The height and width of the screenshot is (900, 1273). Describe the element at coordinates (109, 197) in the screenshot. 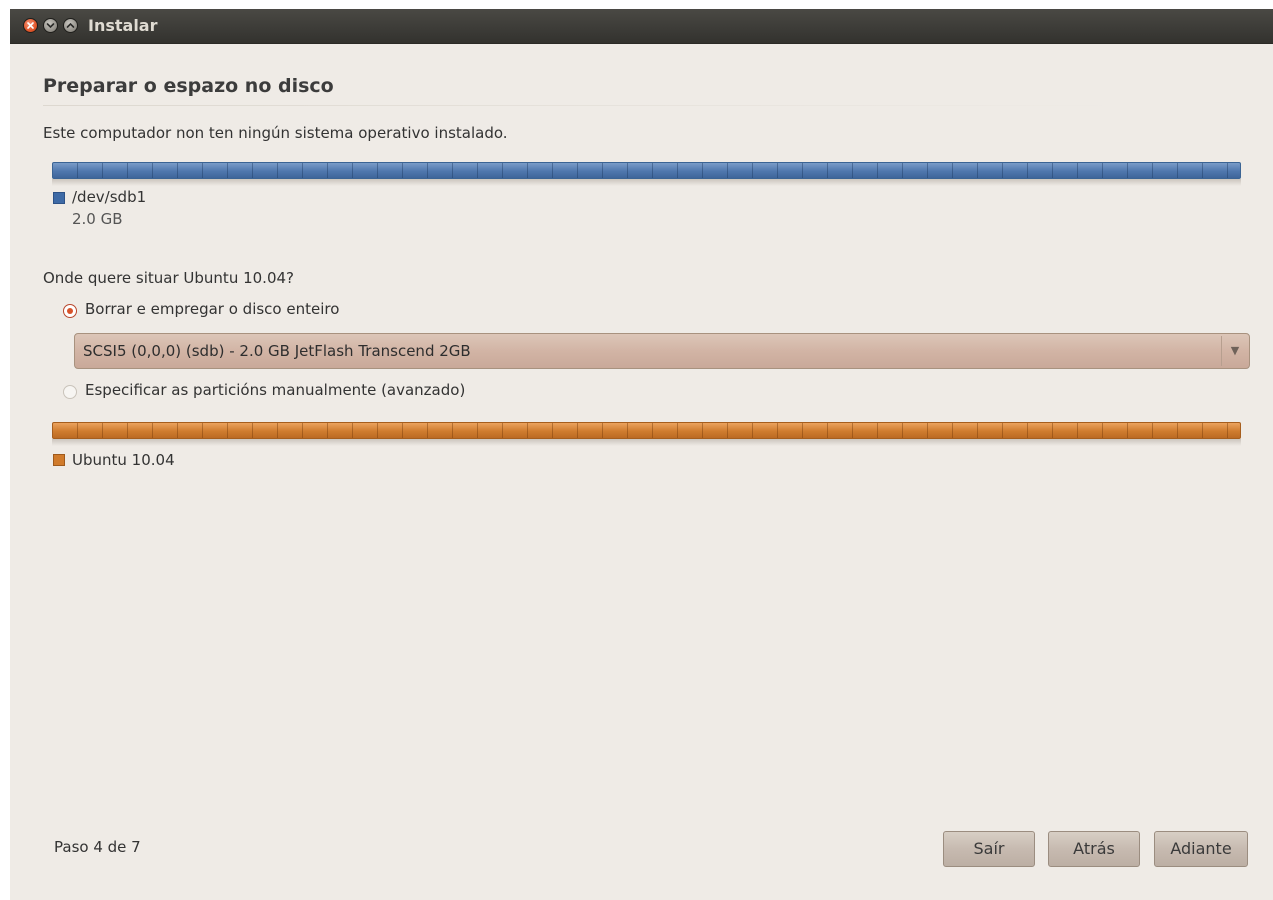

I see `partition-name: /dev/sdb1` at that location.